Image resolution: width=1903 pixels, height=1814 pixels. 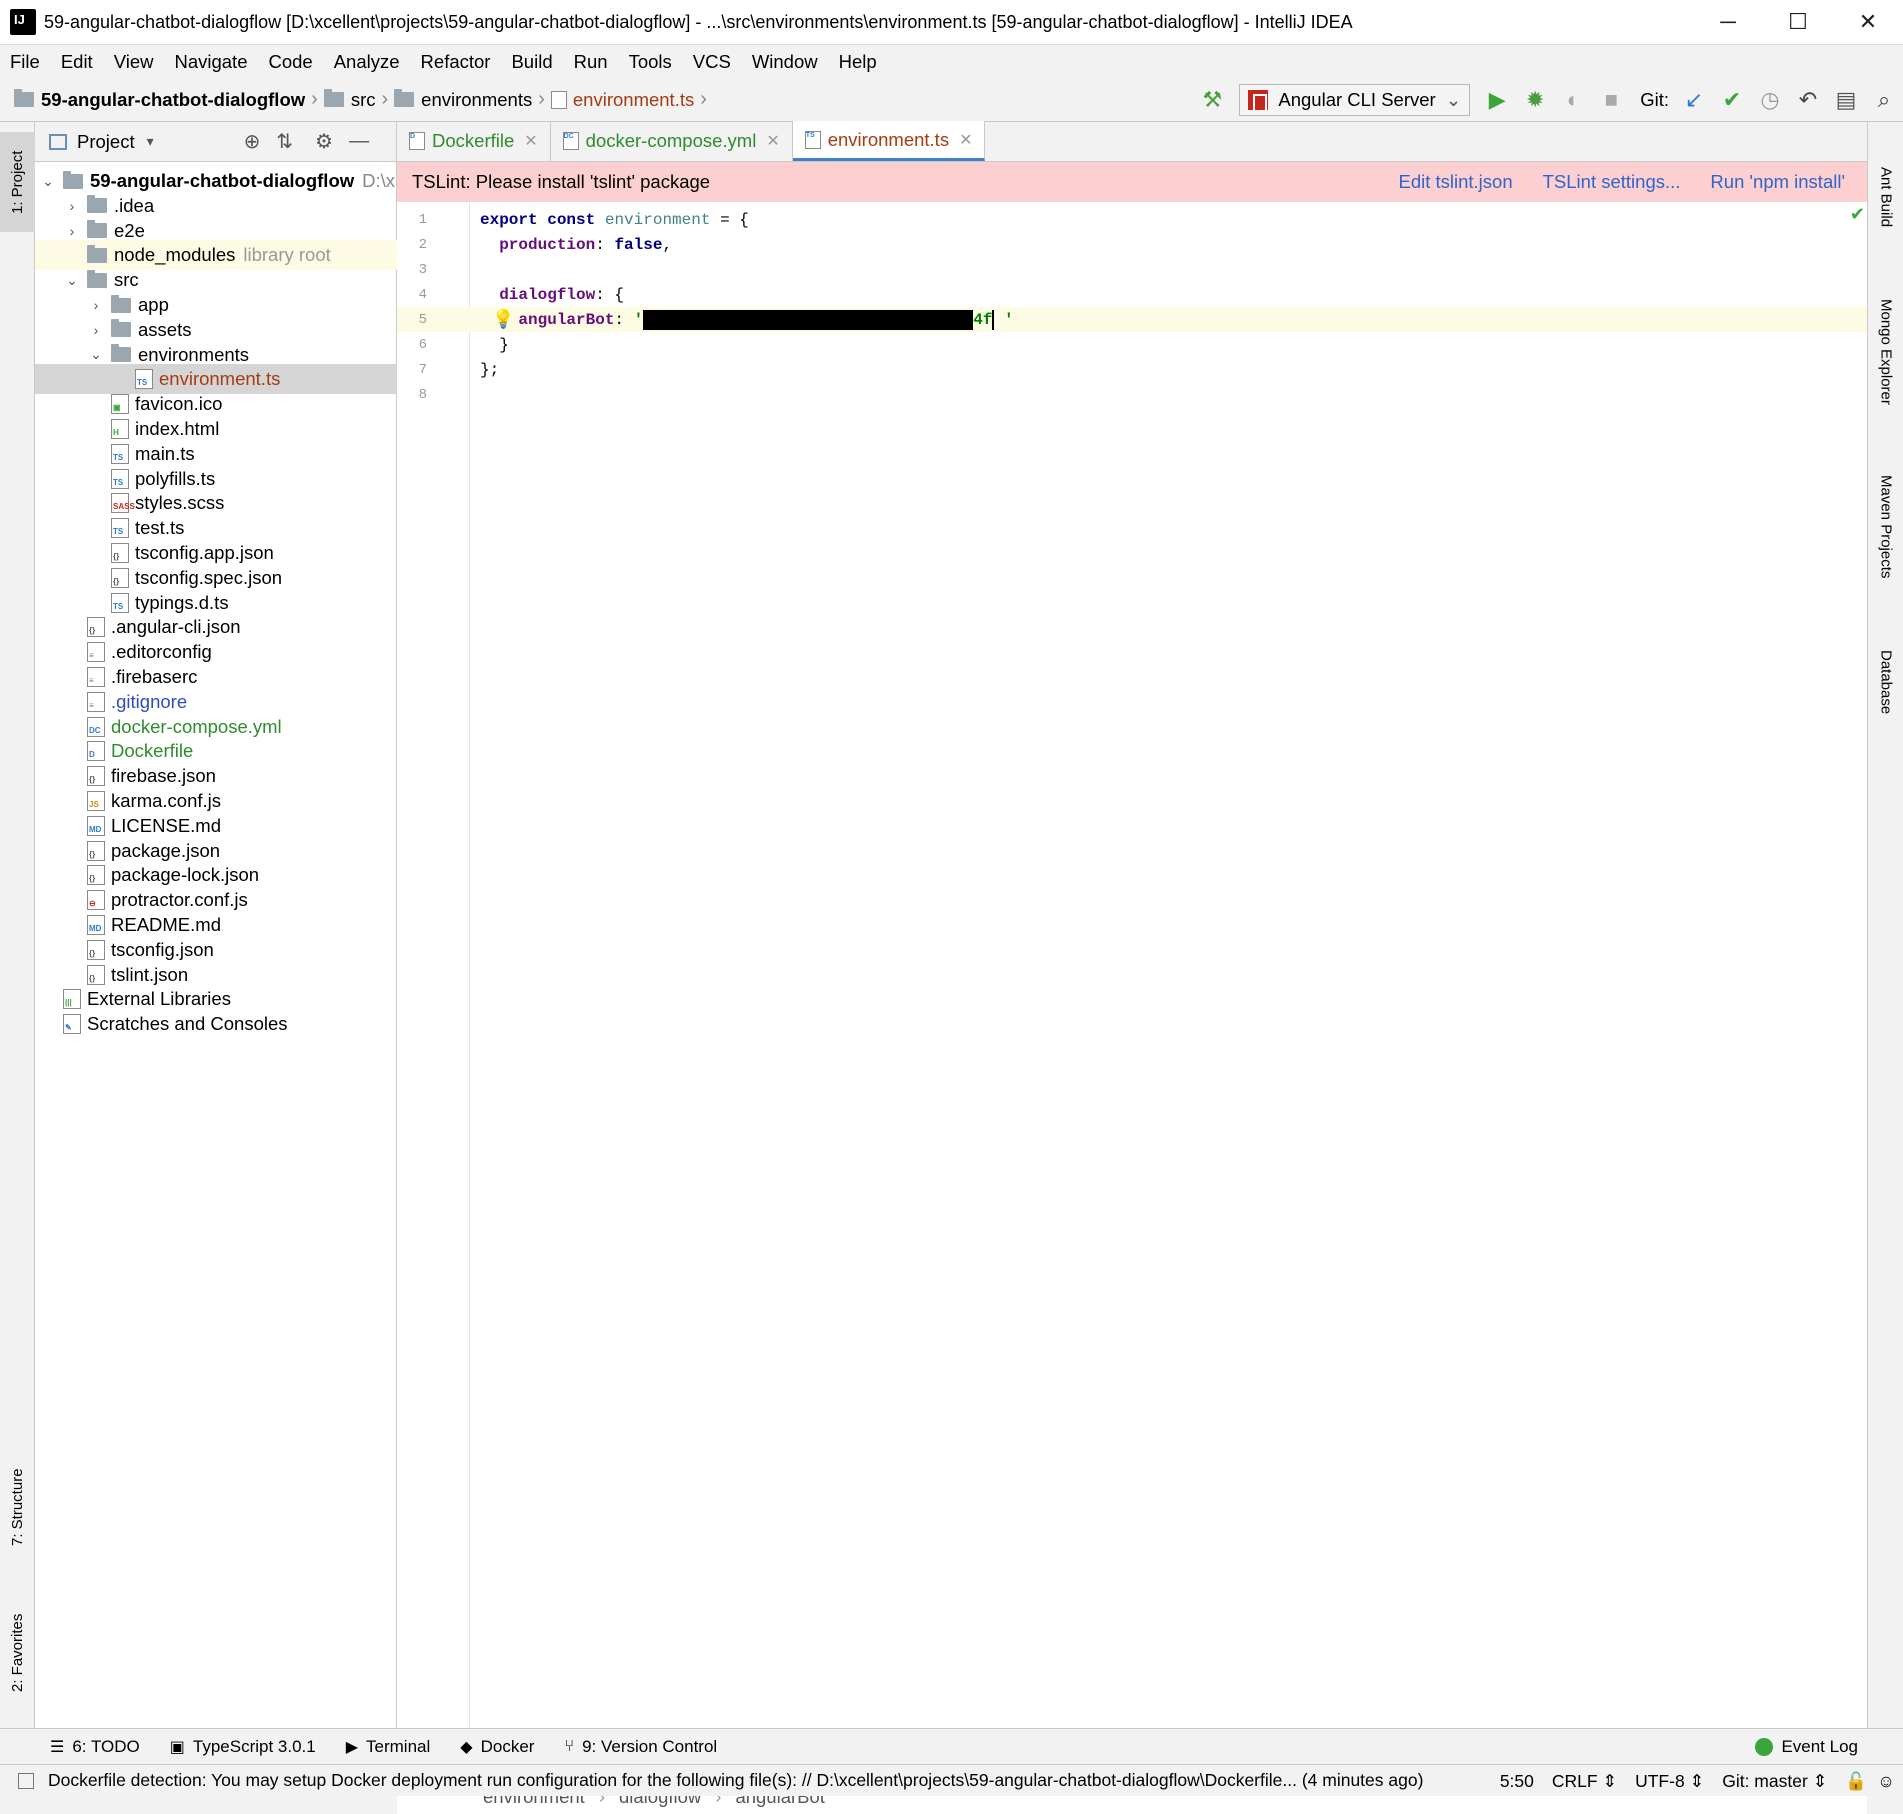 What do you see at coordinates (1694, 100) in the screenshot?
I see `git-update-icon: ↙` at bounding box center [1694, 100].